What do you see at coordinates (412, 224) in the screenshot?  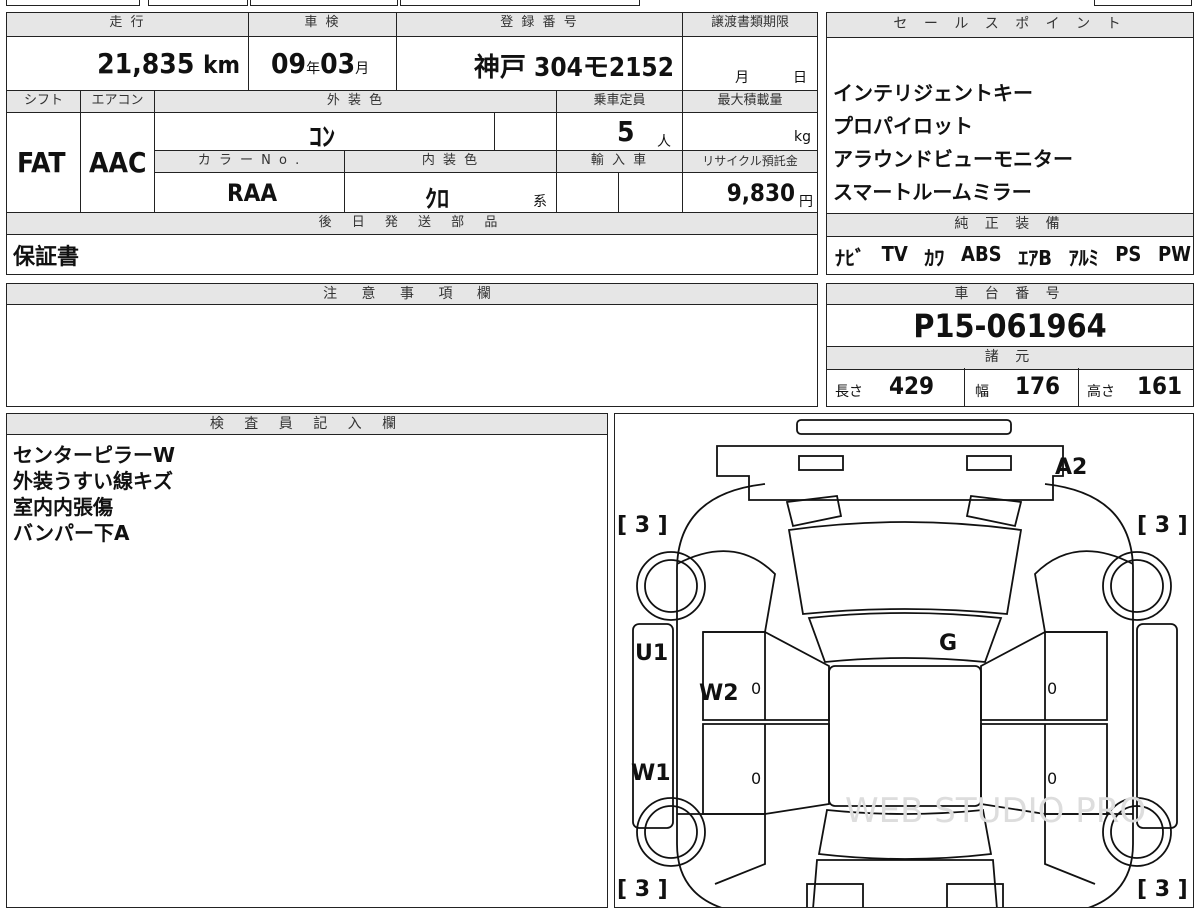 I see `later-parts-header: 後 日 発 送 部 品` at bounding box center [412, 224].